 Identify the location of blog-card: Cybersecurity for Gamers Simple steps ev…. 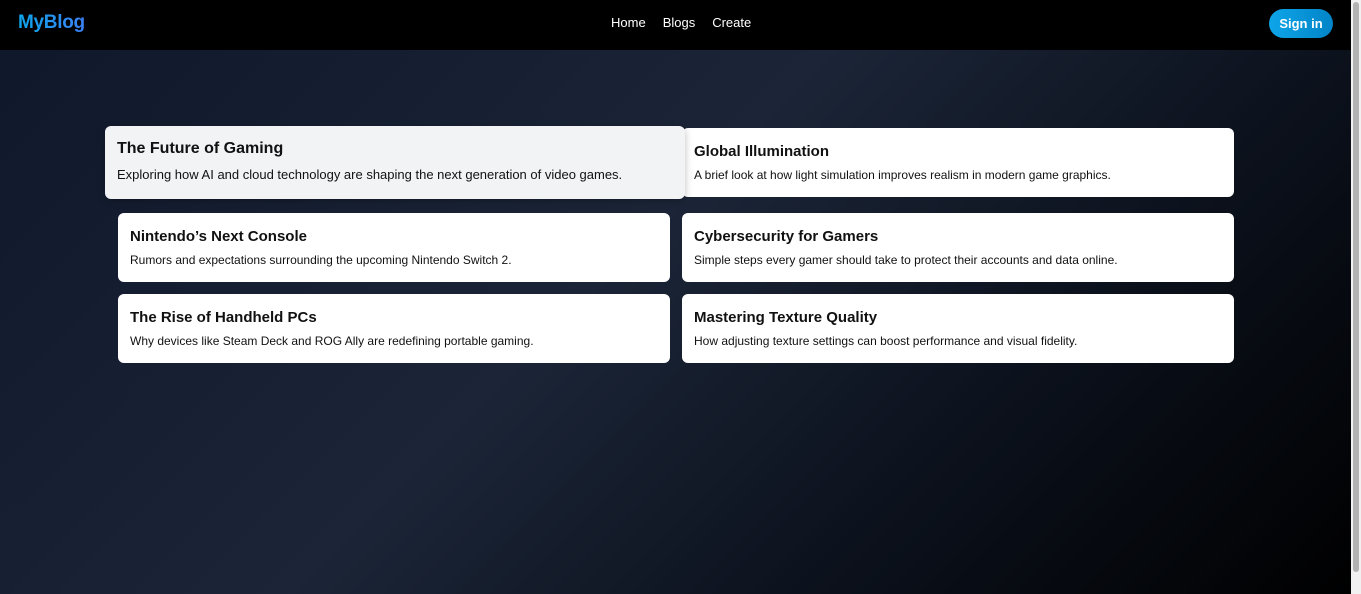
(958, 247).